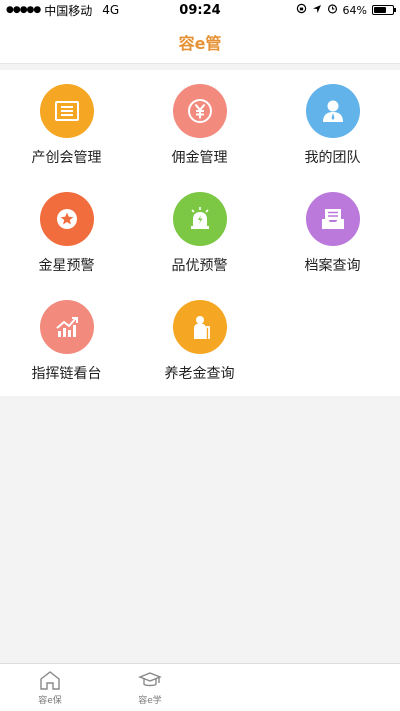 The image size is (400, 711). I want to click on grid-item-command-chain: 指挥链看台, so click(66, 338).